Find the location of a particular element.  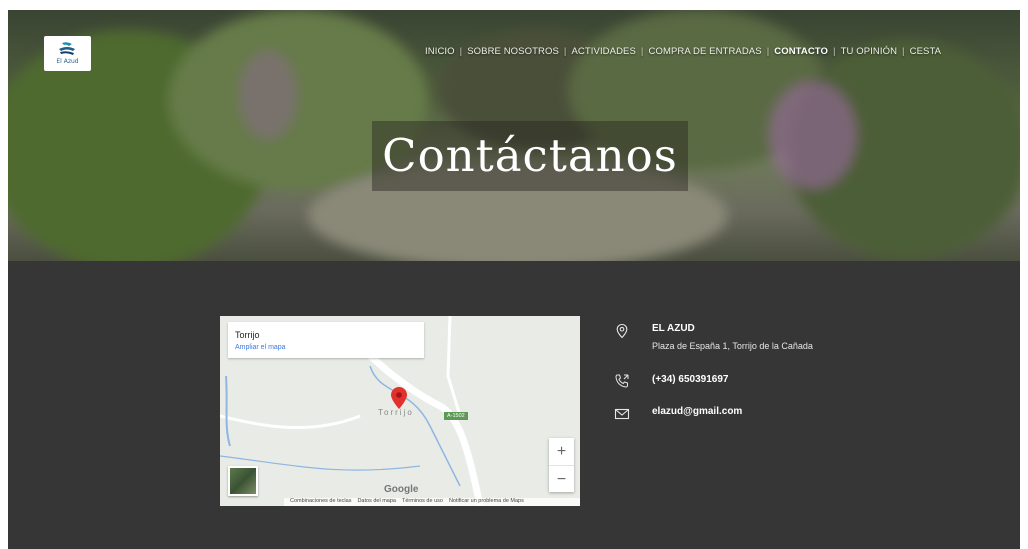

logo: El Azud is located at coordinates (67, 53).